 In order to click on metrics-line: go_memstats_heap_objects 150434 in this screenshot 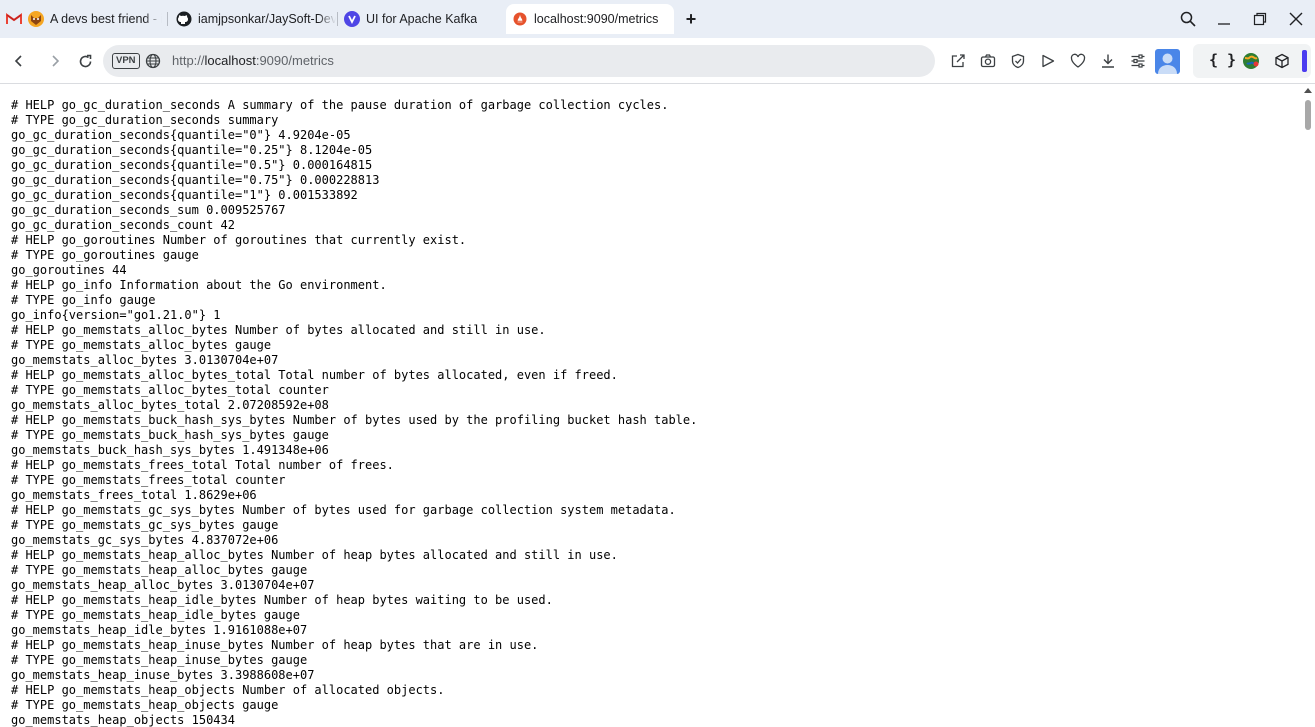, I will do `click(123, 720)`.